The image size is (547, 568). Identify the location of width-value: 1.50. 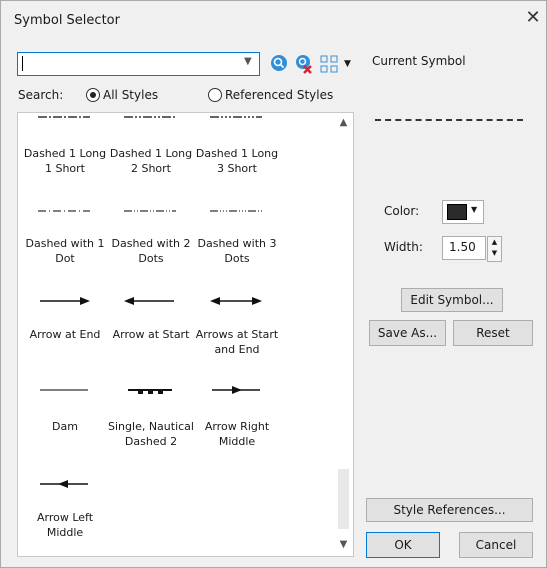
(462, 247).